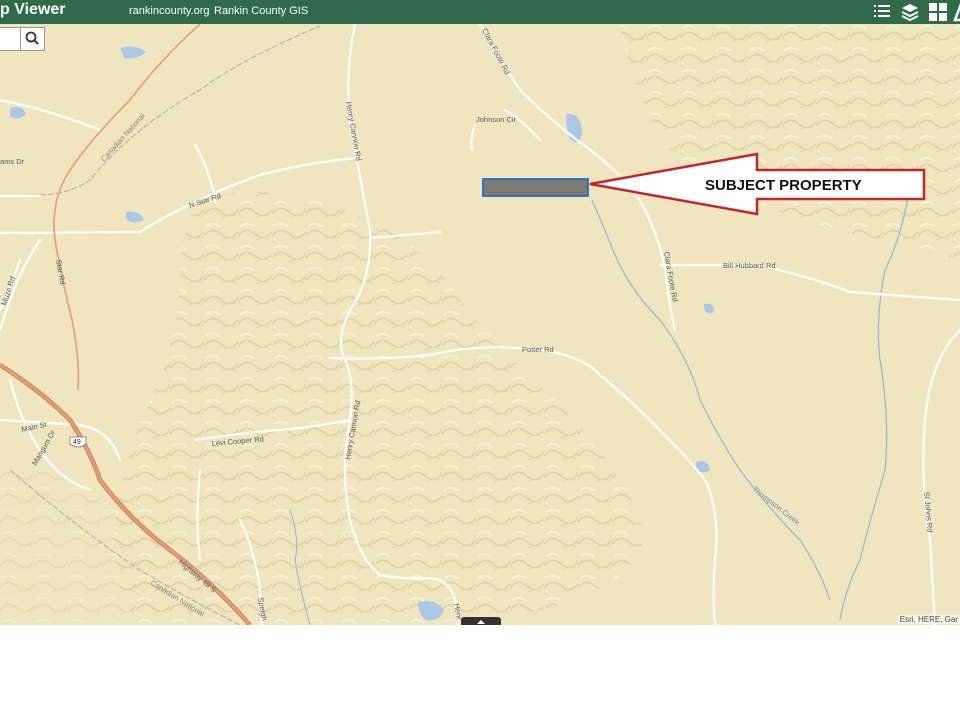 The image size is (960, 720). I want to click on chevron-up-icon, so click(481, 622).